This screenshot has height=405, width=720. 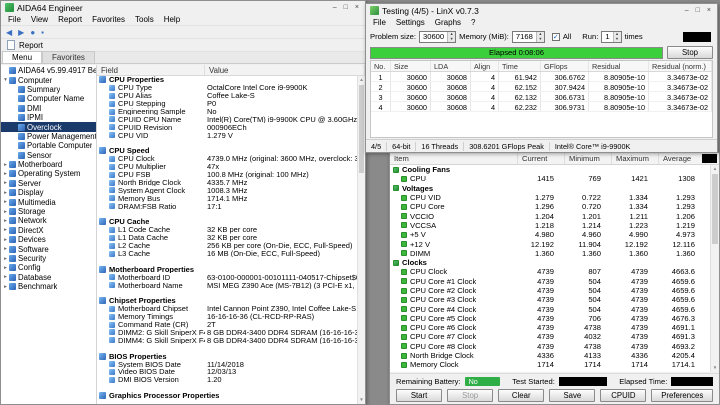 What do you see at coordinates (48, 117) in the screenshot?
I see `tree-item-ipmi: IPMI` at bounding box center [48, 117].